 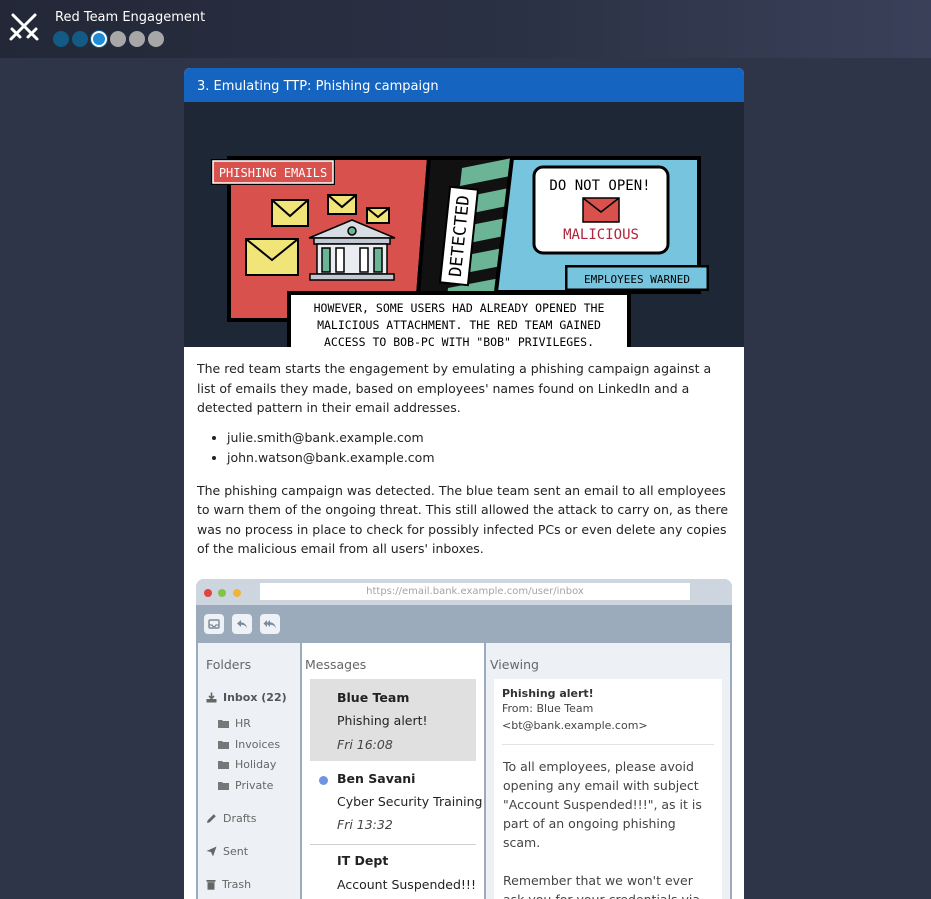 What do you see at coordinates (234, 723) in the screenshot?
I see `folder-hr: HR` at bounding box center [234, 723].